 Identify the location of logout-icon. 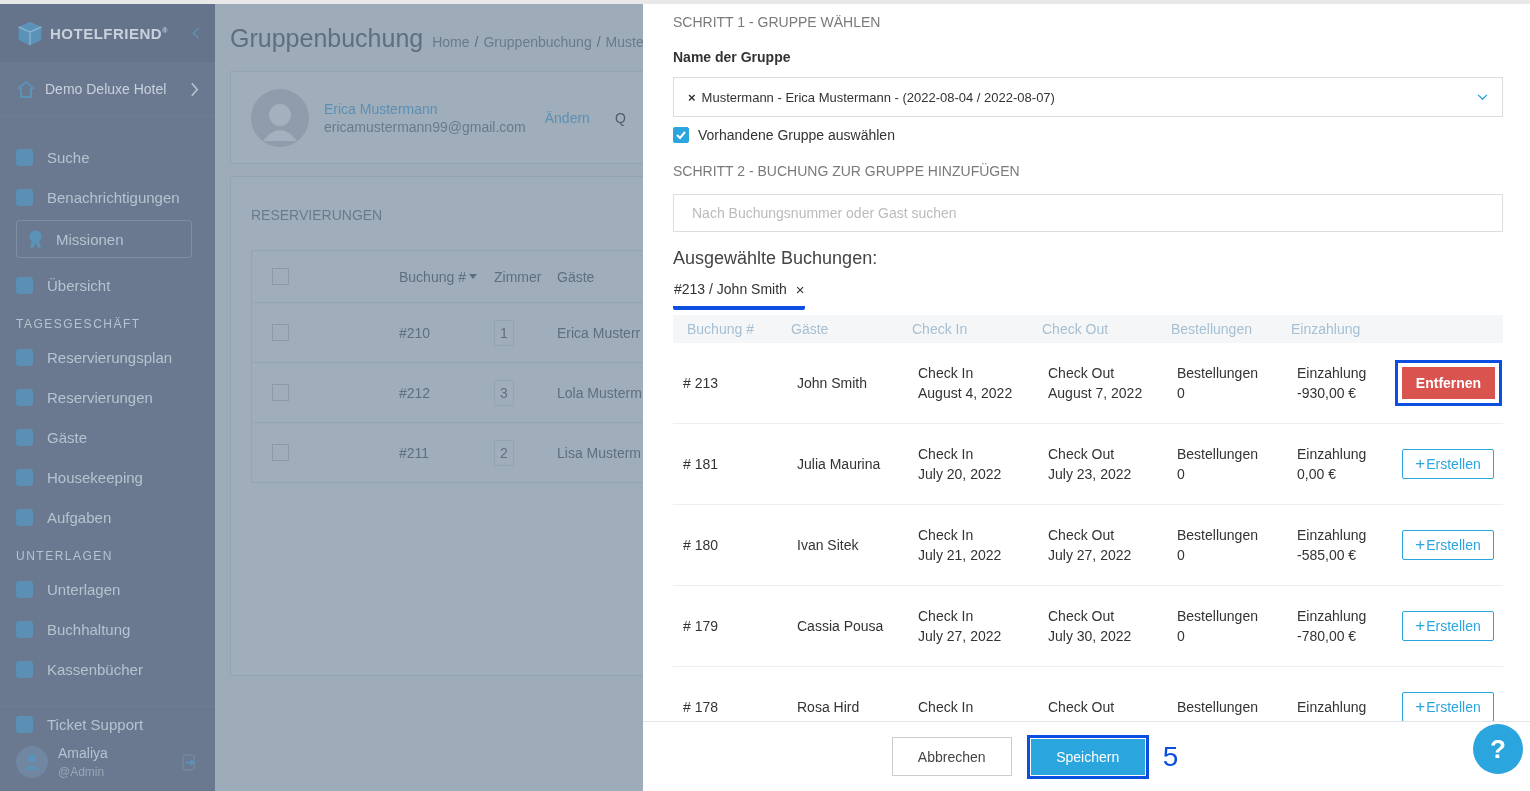
(189, 762).